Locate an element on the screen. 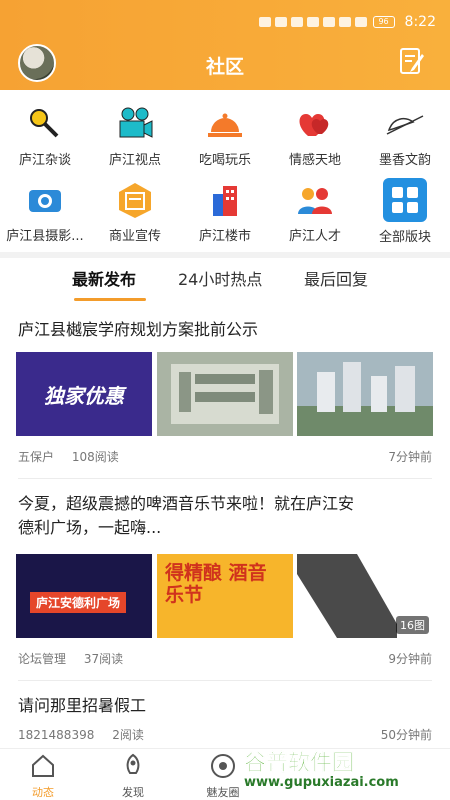 This screenshot has height=800, width=450. watermark-logo: 谷普软件园 www.gupuxiazai.com is located at coordinates (321, 770).